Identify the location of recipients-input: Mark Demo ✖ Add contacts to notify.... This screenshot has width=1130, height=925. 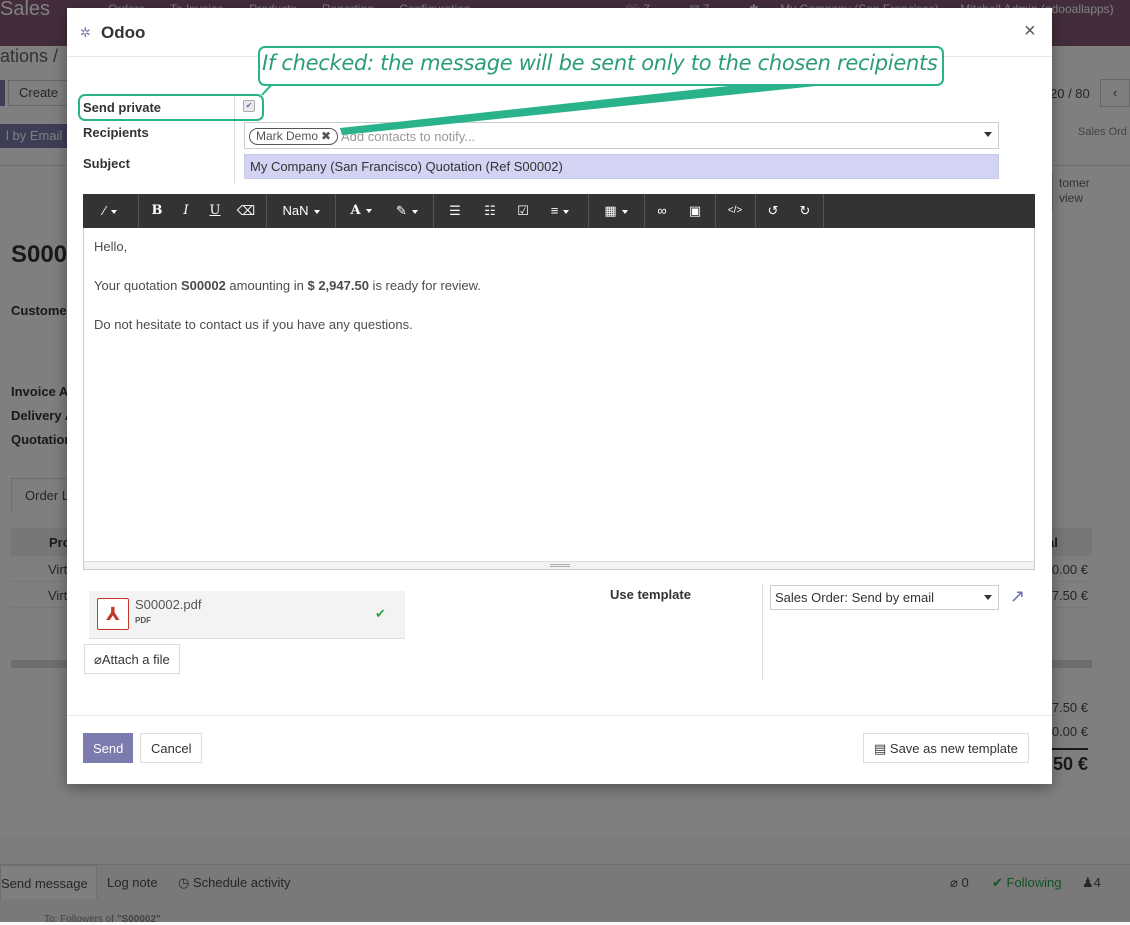
(621, 135).